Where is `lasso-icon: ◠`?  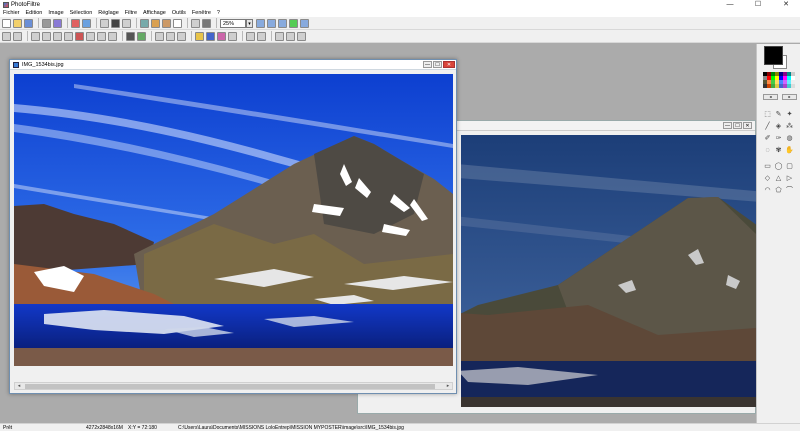 lasso-icon: ◠ is located at coordinates (767, 190).